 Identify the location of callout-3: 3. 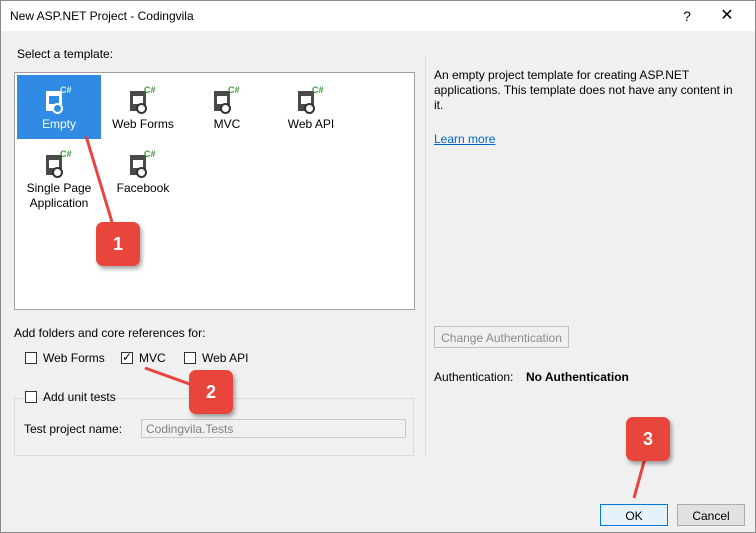
(648, 439).